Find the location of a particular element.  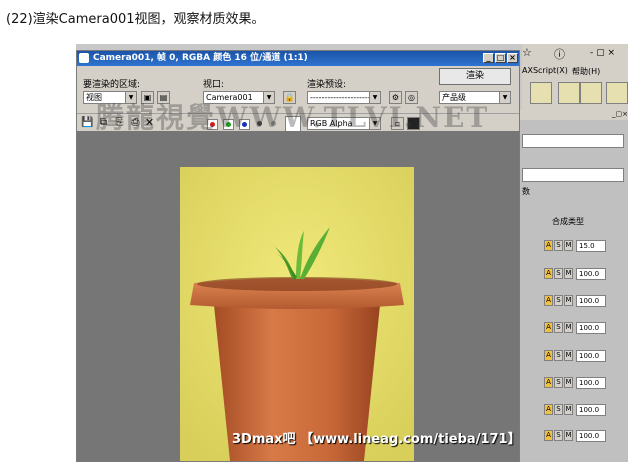

window-title: Camera001, 帧 0, RGBA 颜色 16 位/通道 (1:1) is located at coordinates (200, 58).